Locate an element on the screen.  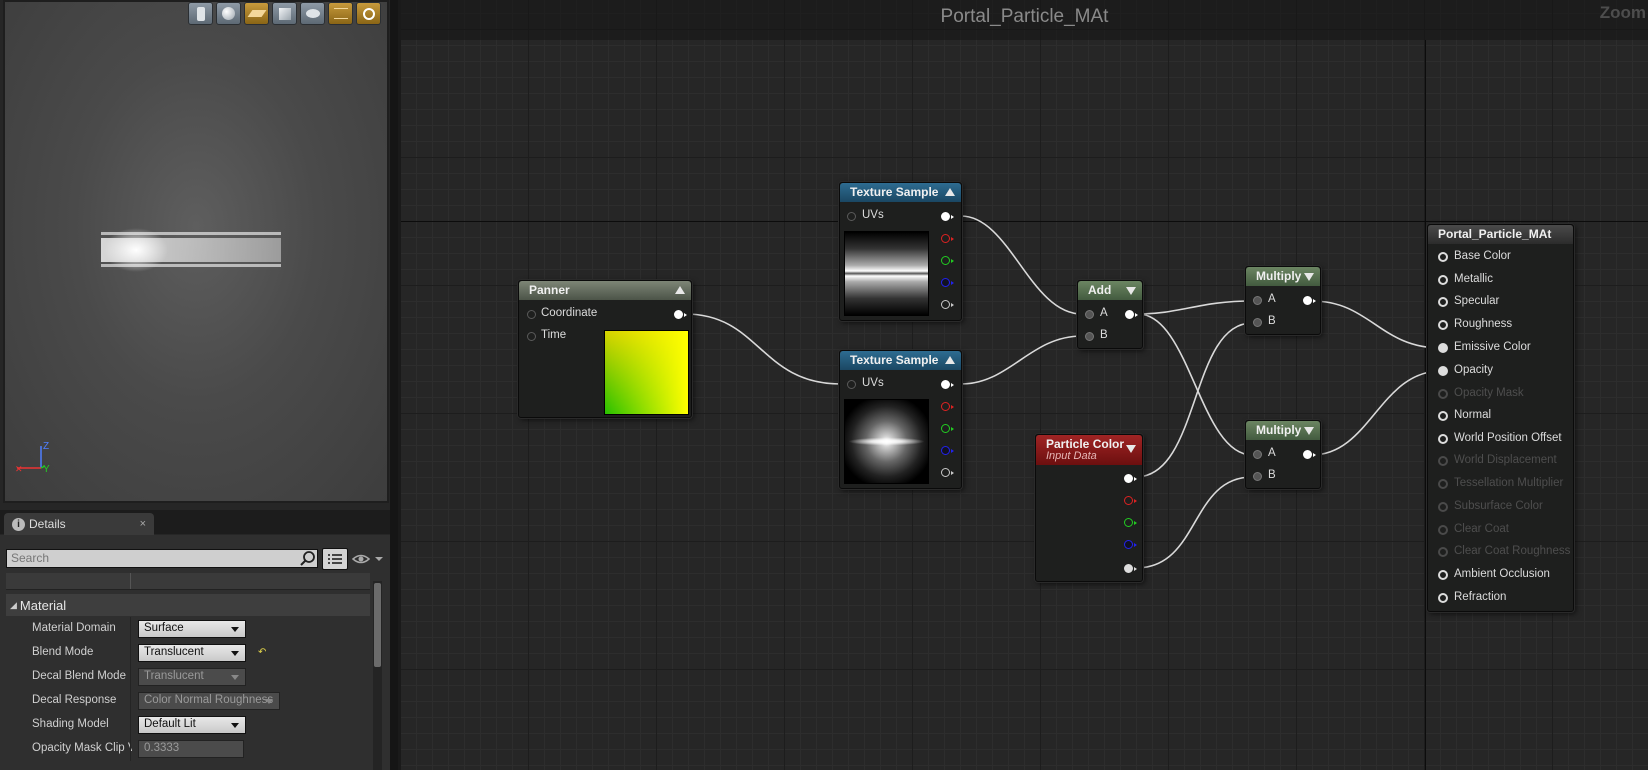
texture-preview-thumbnail is located at coordinates (886, 273).